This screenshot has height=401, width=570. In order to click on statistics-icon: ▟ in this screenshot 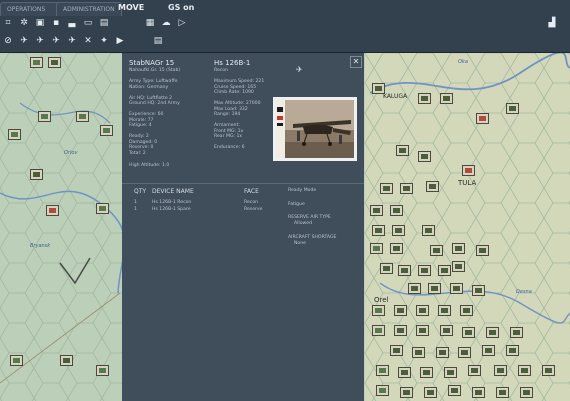, I will do `click(552, 23)`.